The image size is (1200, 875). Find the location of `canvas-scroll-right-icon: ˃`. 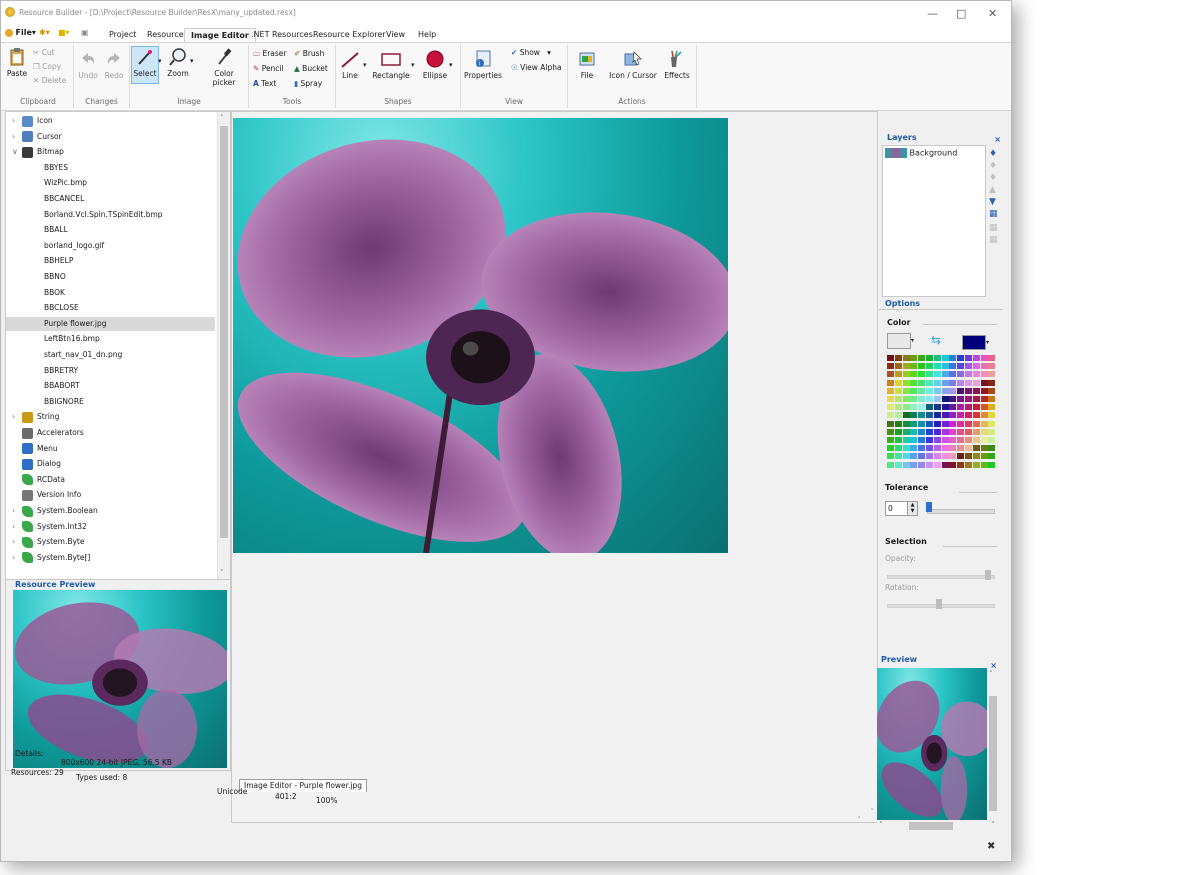

canvas-scroll-right-icon: ˃ is located at coordinates (860, 820).